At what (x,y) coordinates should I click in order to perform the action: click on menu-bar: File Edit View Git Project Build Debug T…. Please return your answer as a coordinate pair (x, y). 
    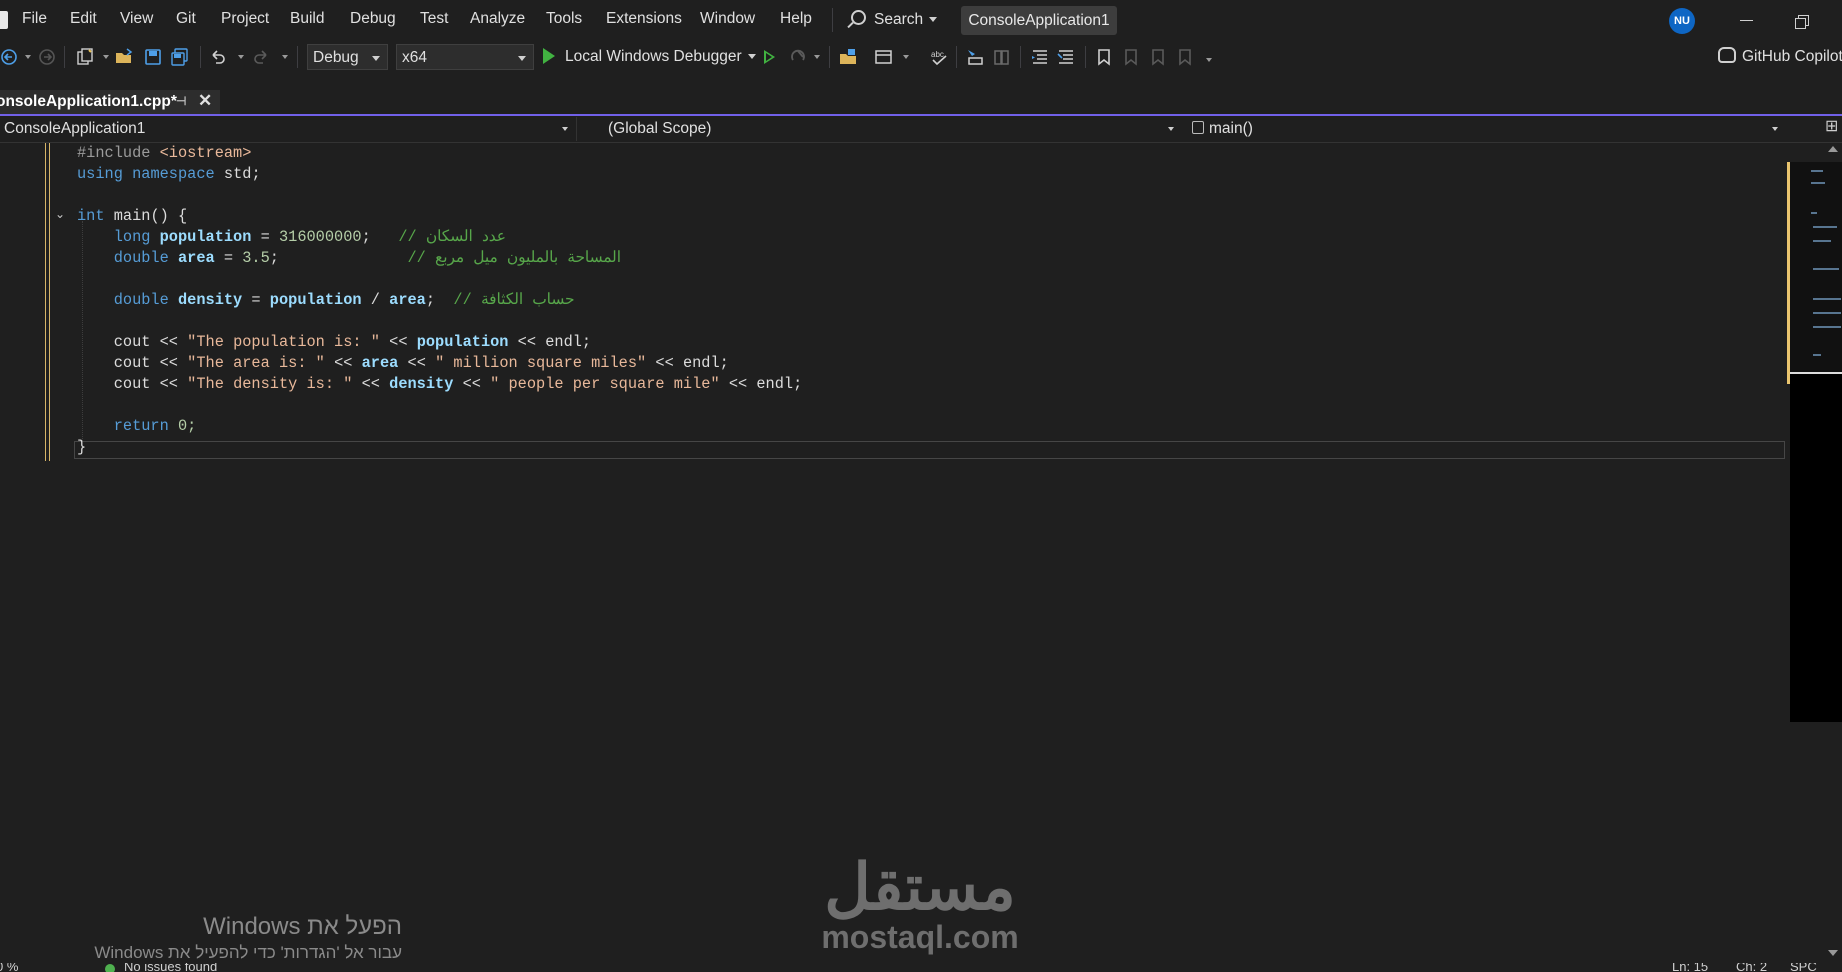
    Looking at the image, I should click on (921, 20).